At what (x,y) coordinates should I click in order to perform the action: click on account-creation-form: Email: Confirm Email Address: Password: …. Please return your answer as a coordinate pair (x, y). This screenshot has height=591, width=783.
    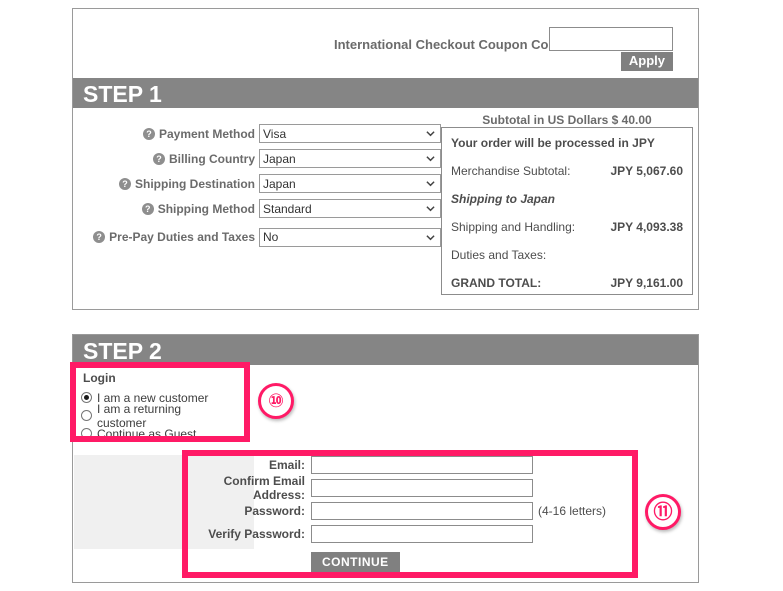
    Looking at the image, I should click on (418, 514).